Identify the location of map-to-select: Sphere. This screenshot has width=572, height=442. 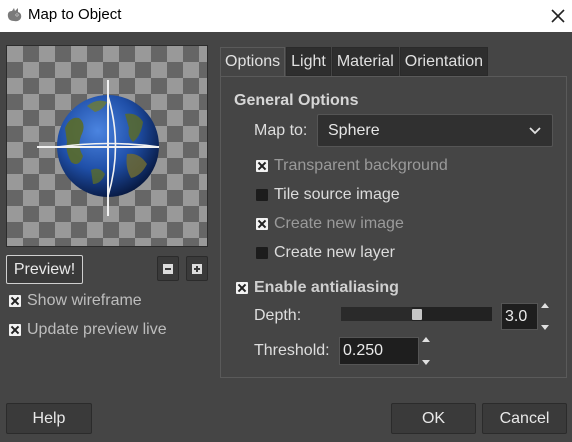
(435, 130).